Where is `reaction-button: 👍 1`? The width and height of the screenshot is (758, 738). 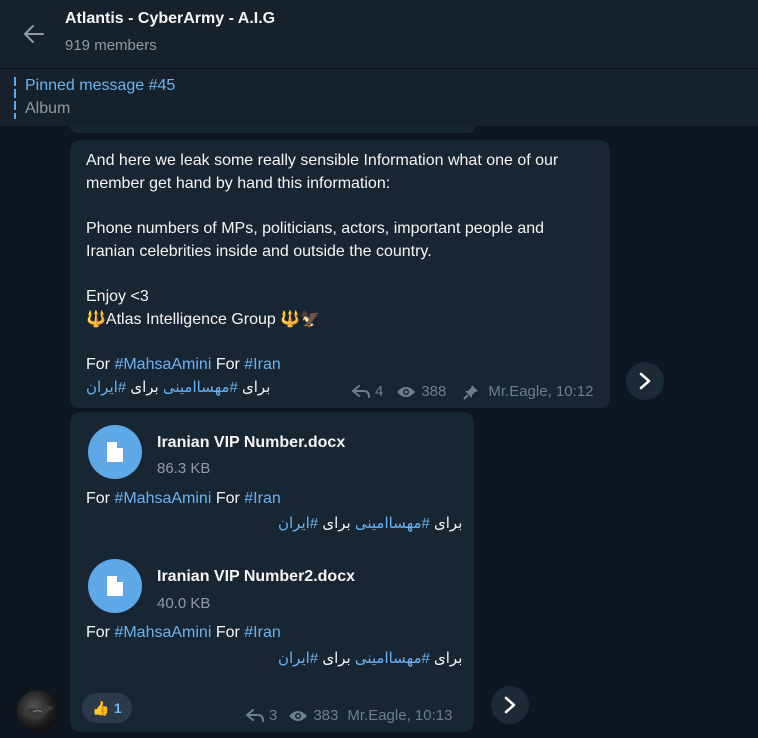
reaction-button: 👍 1 is located at coordinates (107, 708).